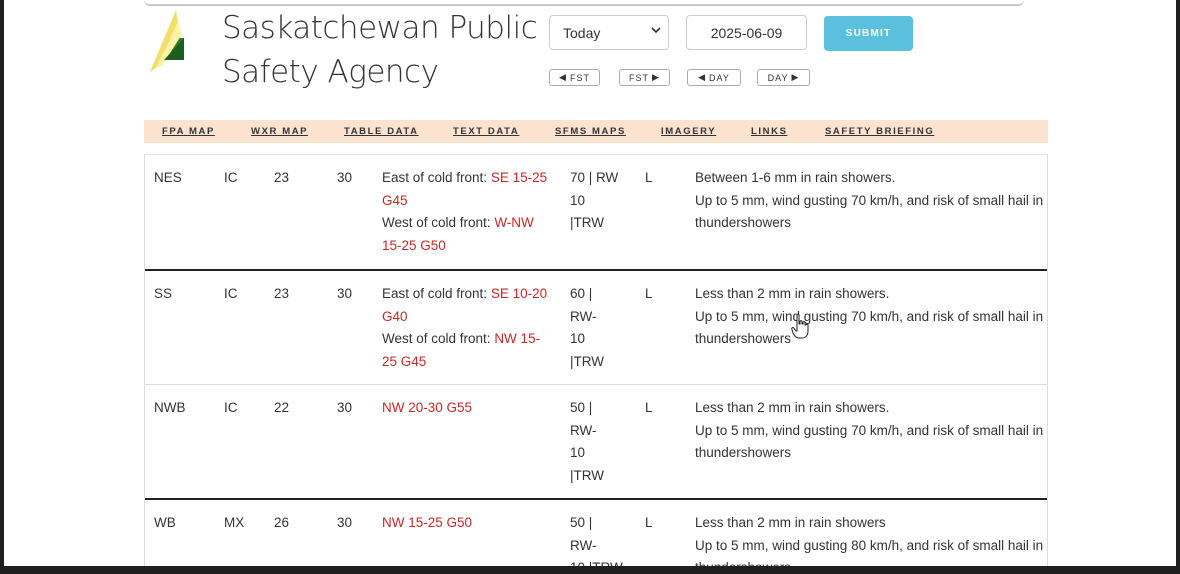 This screenshot has width=1180, height=574. Describe the element at coordinates (170, 407) in the screenshot. I see `region-cell: NWB` at that location.